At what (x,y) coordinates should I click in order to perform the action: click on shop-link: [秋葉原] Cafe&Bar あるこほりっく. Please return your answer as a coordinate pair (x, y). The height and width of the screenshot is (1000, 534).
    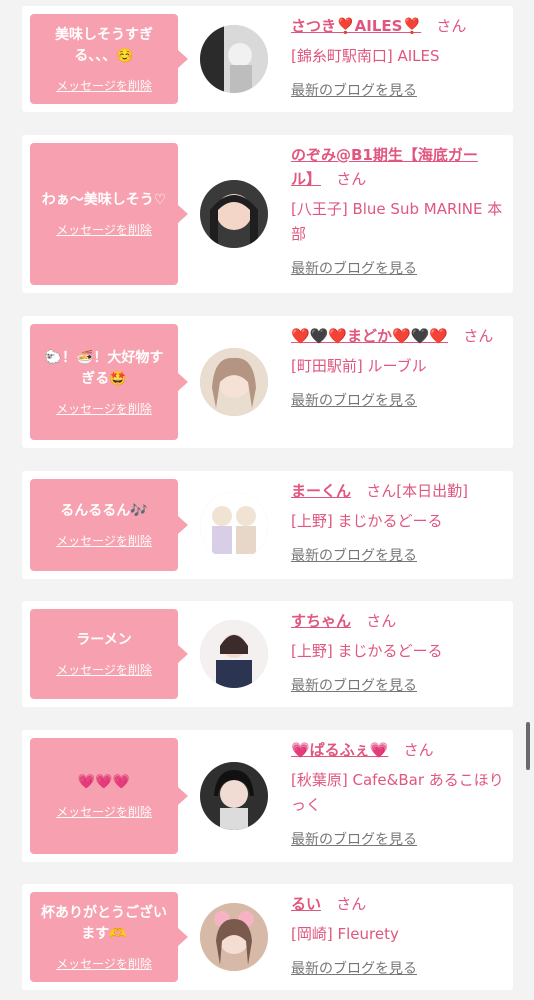
    Looking at the image, I should click on (399, 793).